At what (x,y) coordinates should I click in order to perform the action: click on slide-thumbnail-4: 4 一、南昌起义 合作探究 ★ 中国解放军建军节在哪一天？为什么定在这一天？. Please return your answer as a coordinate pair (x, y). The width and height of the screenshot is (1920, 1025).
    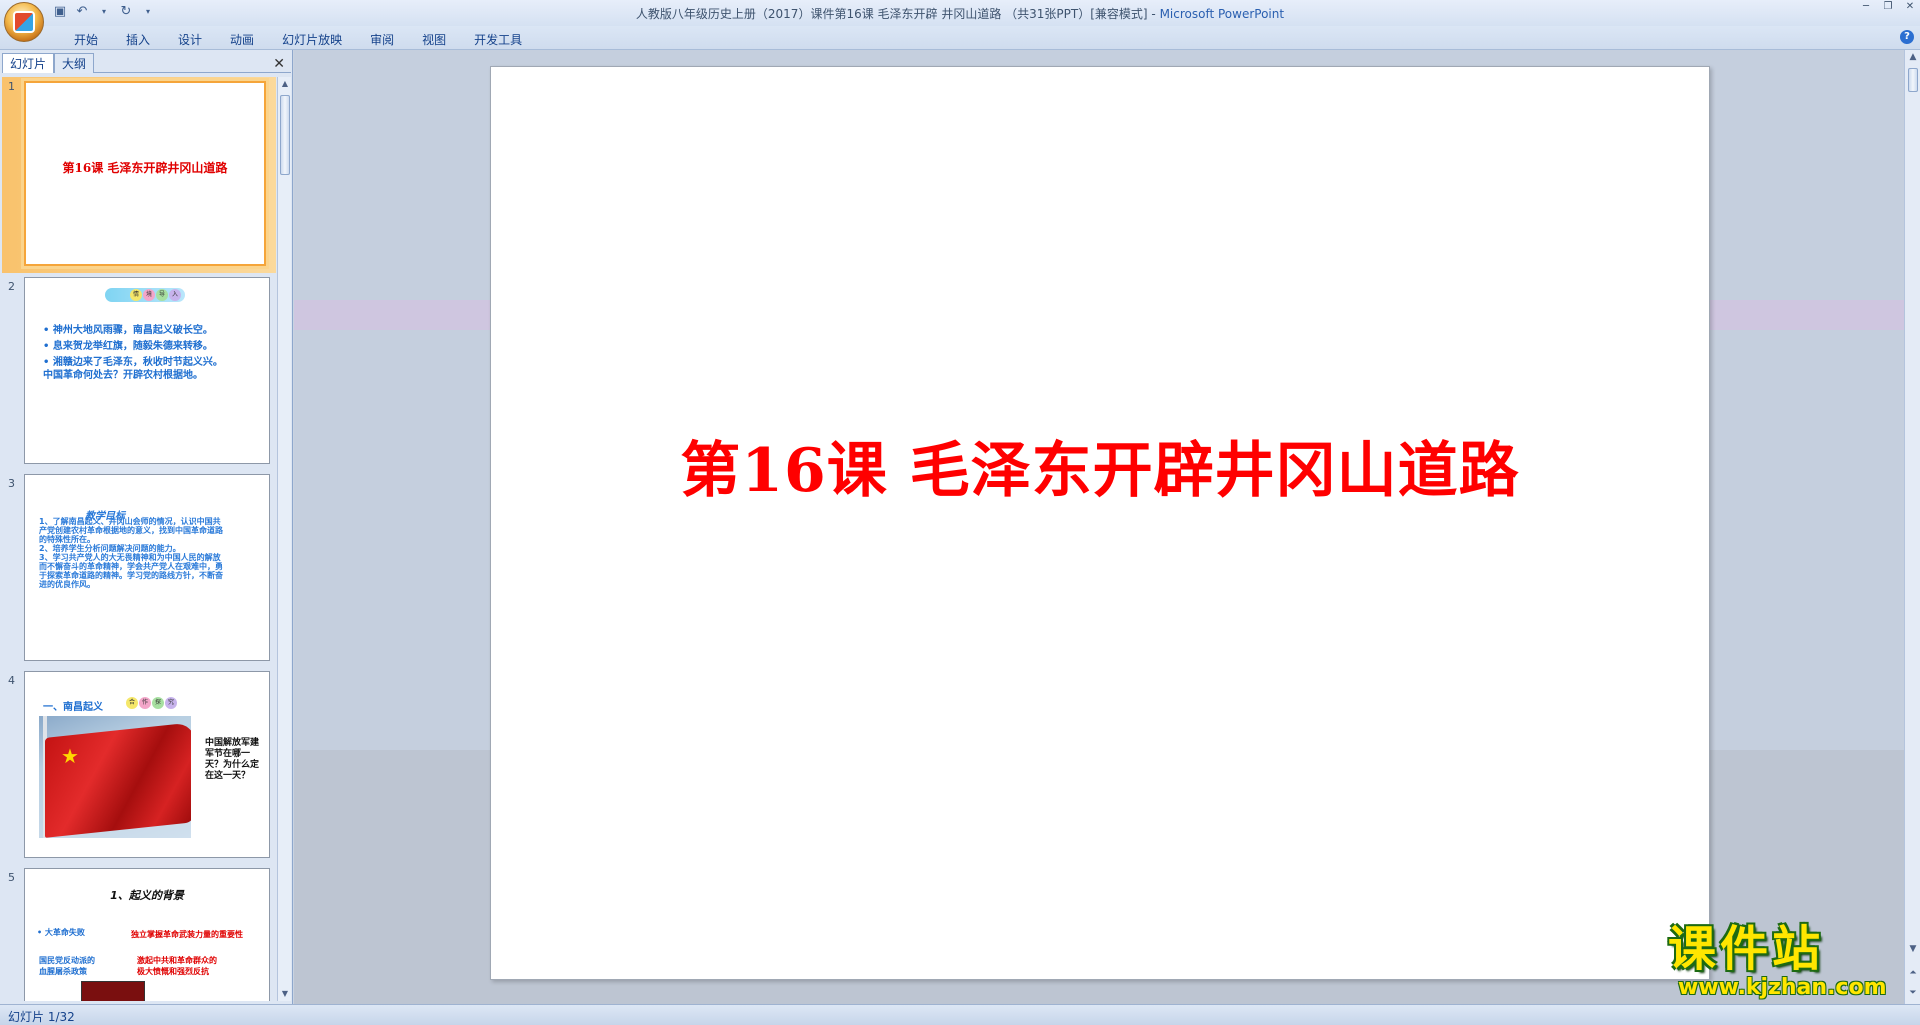
    Looking at the image, I should click on (139, 769).